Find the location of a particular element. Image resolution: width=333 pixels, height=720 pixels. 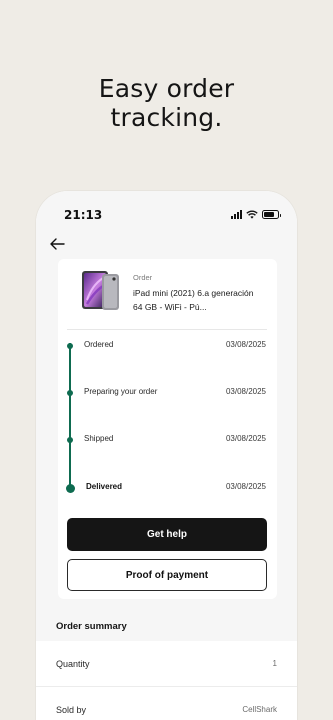

order-summary-title: Order summary is located at coordinates (91, 626).